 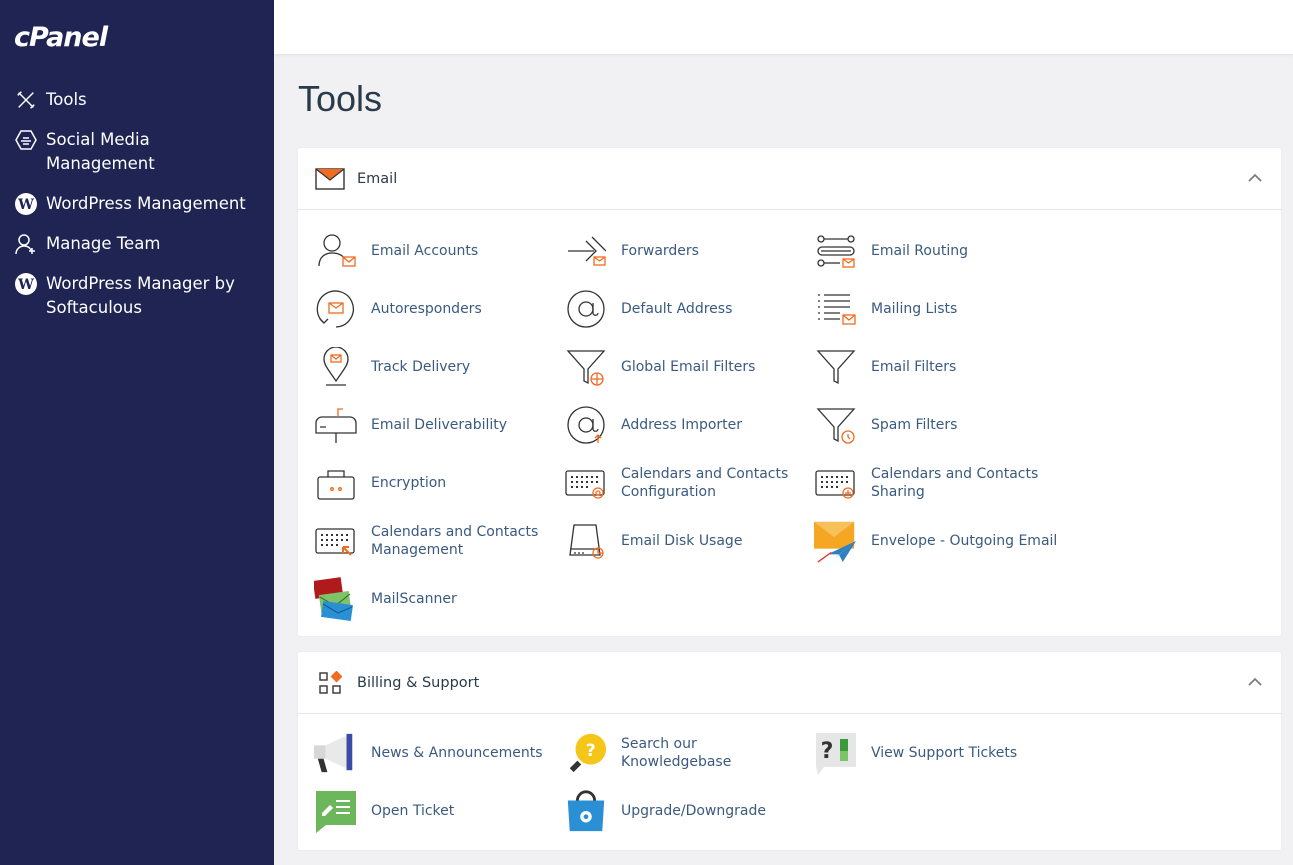 What do you see at coordinates (418, 682) in the screenshot?
I see `section-title: Billing & Support` at bounding box center [418, 682].